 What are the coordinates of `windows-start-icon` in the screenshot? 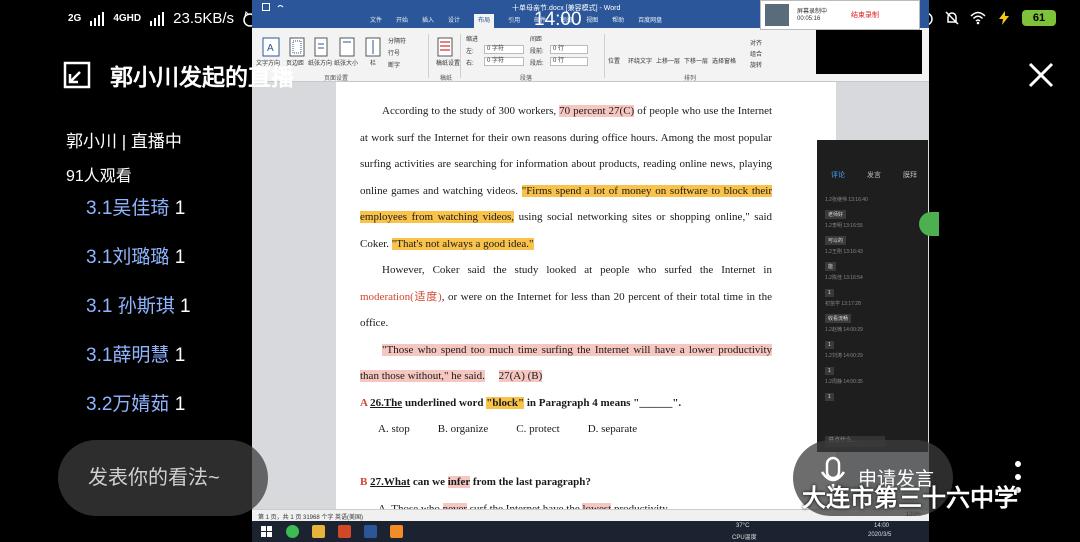 It's located at (266, 531).